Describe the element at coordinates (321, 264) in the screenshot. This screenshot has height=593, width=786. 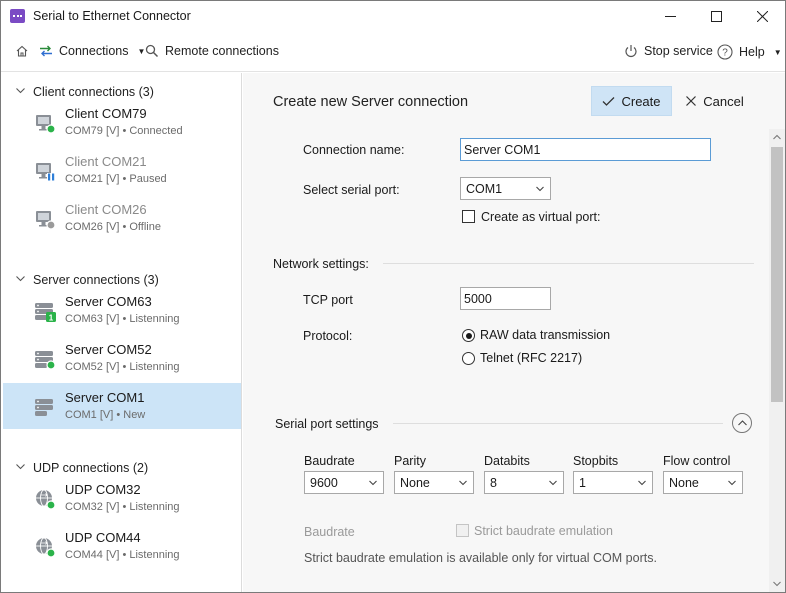
I see `network-settings-title: Network settings:` at that location.